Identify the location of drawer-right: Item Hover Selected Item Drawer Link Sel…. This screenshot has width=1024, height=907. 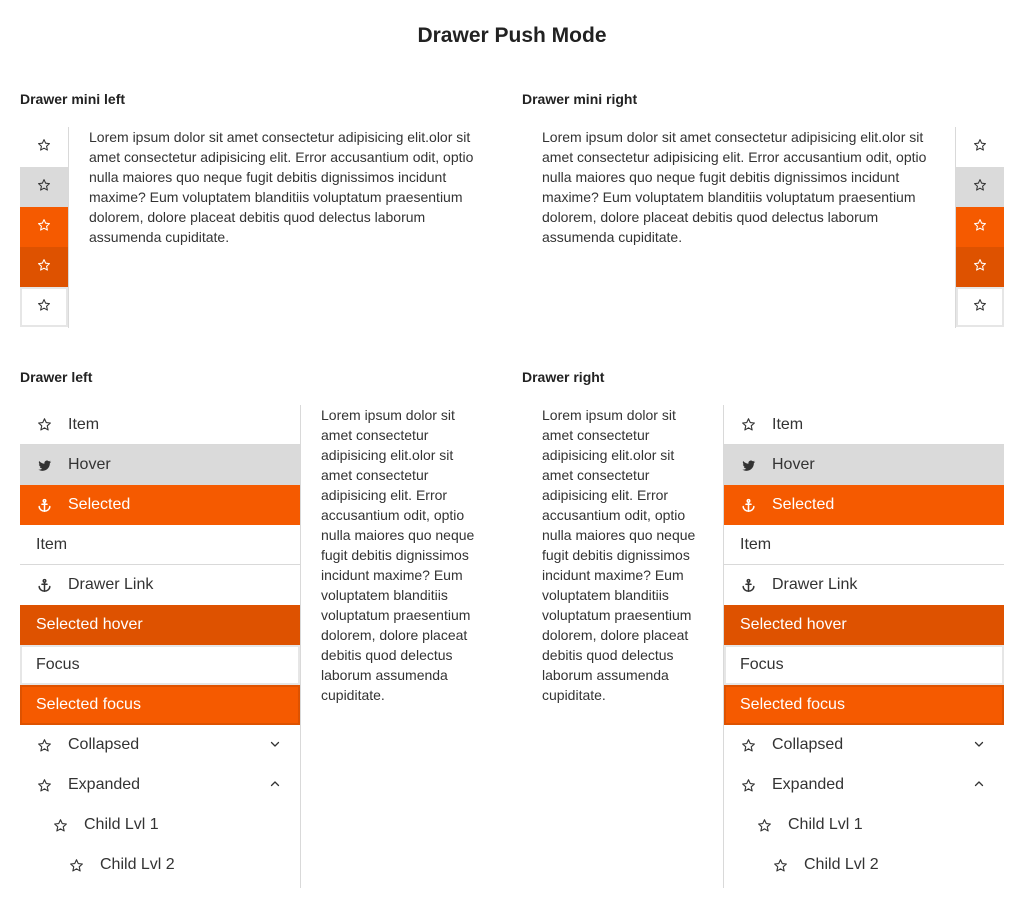
(863, 646).